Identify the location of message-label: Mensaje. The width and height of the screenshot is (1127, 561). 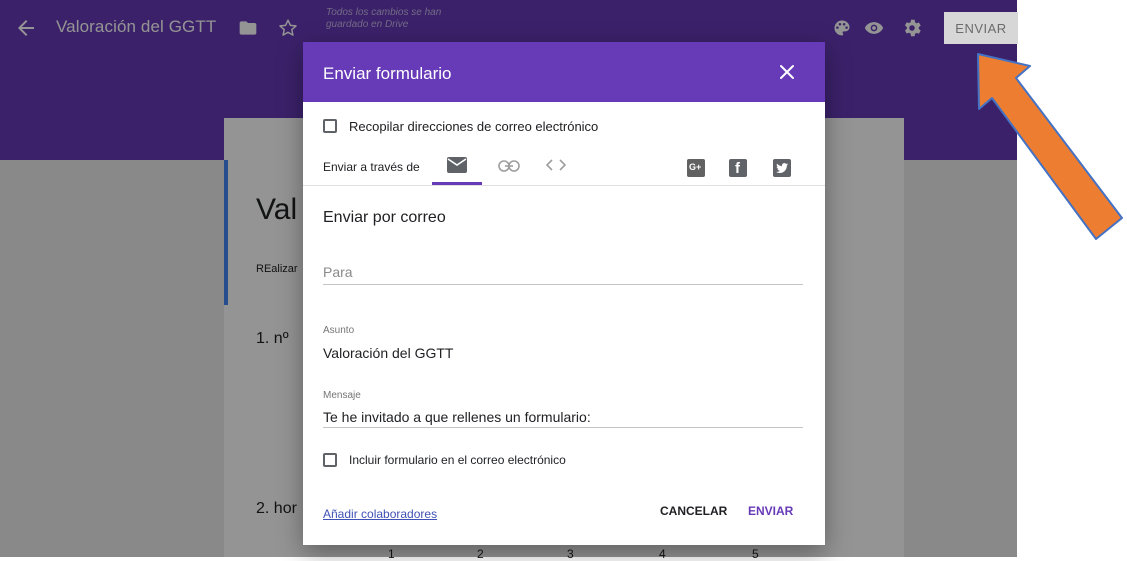
(342, 395).